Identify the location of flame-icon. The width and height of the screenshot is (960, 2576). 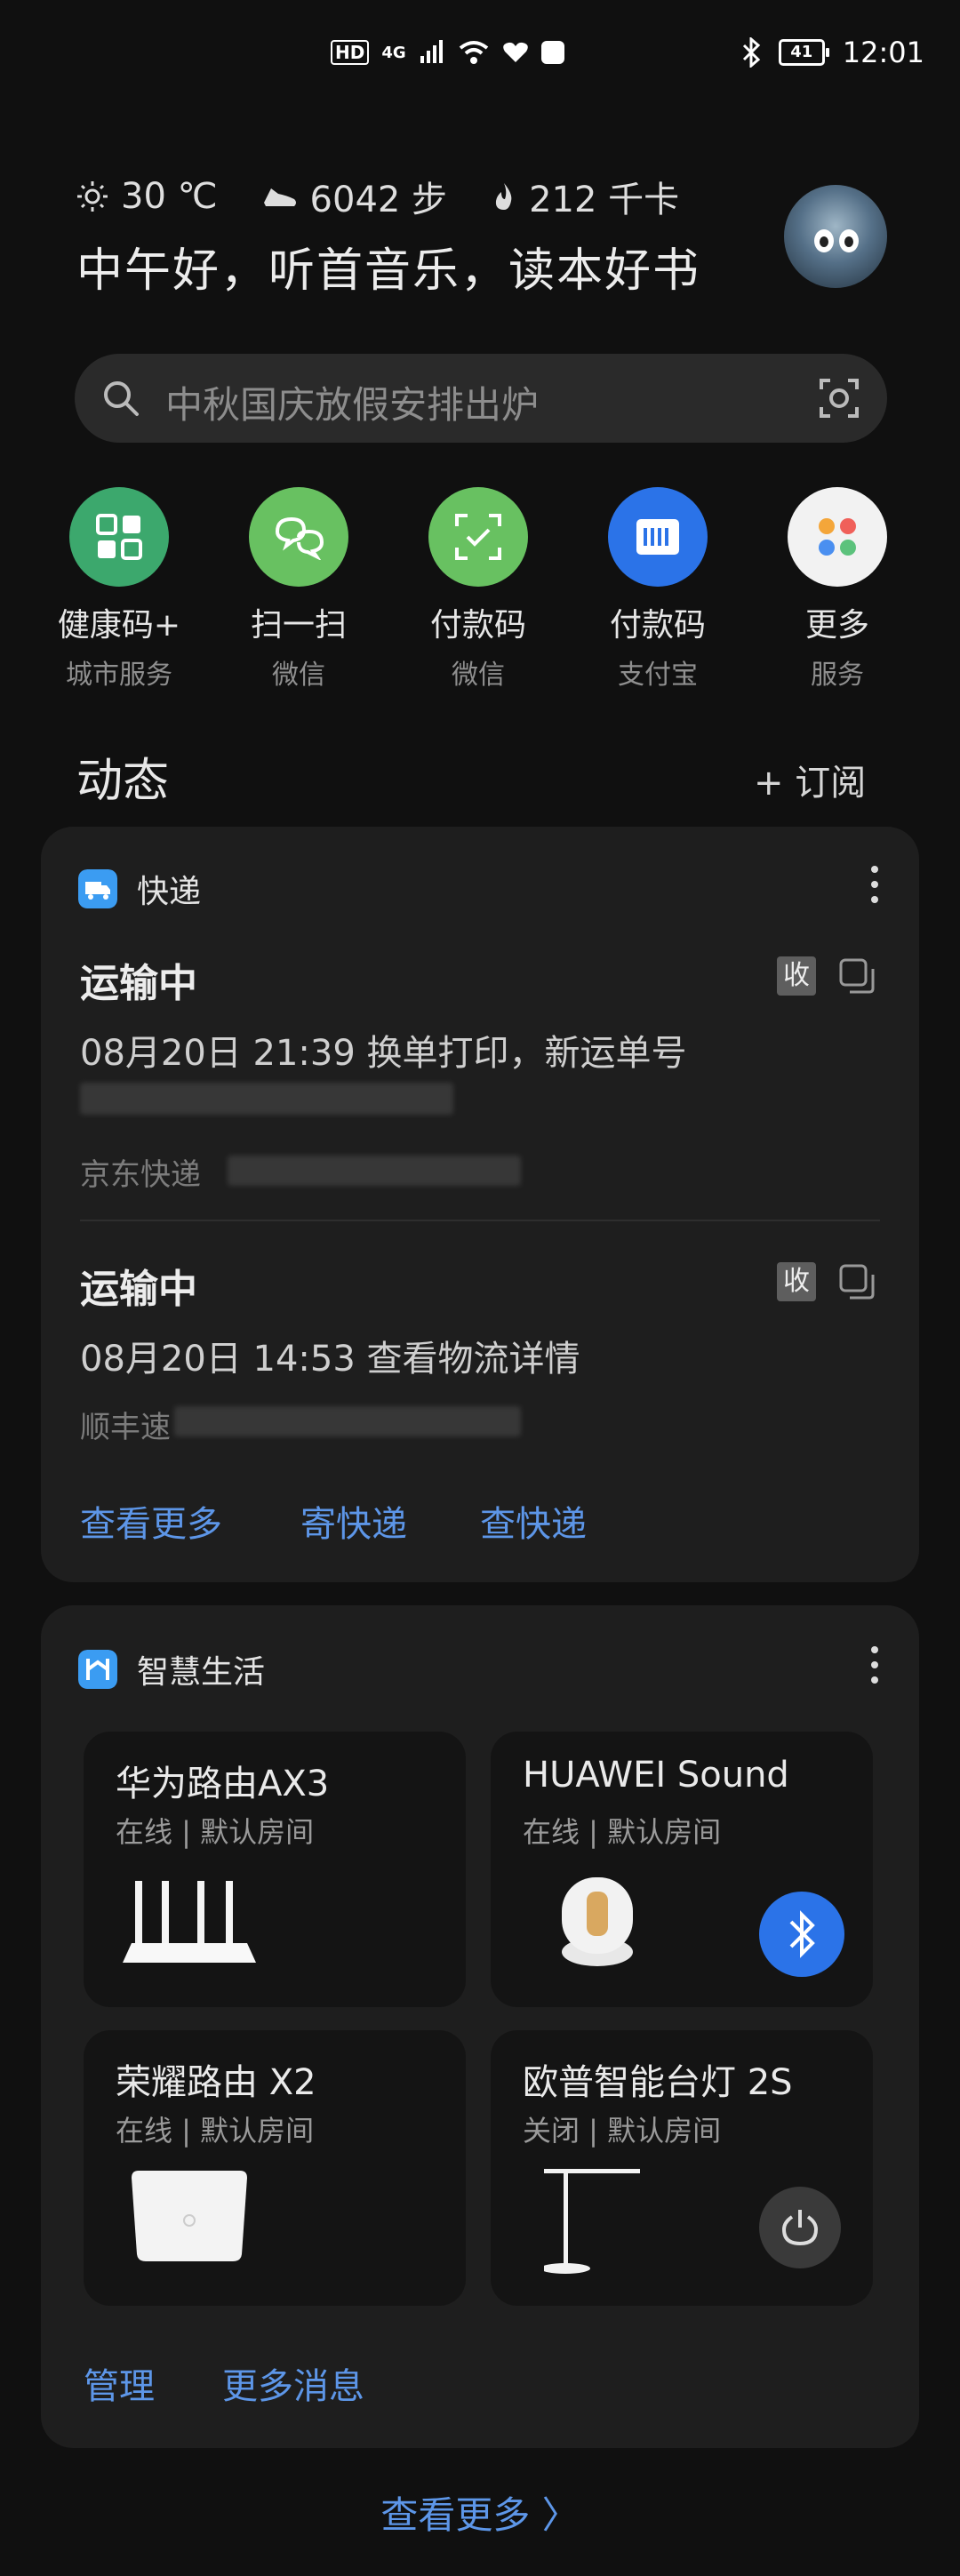
(503, 196).